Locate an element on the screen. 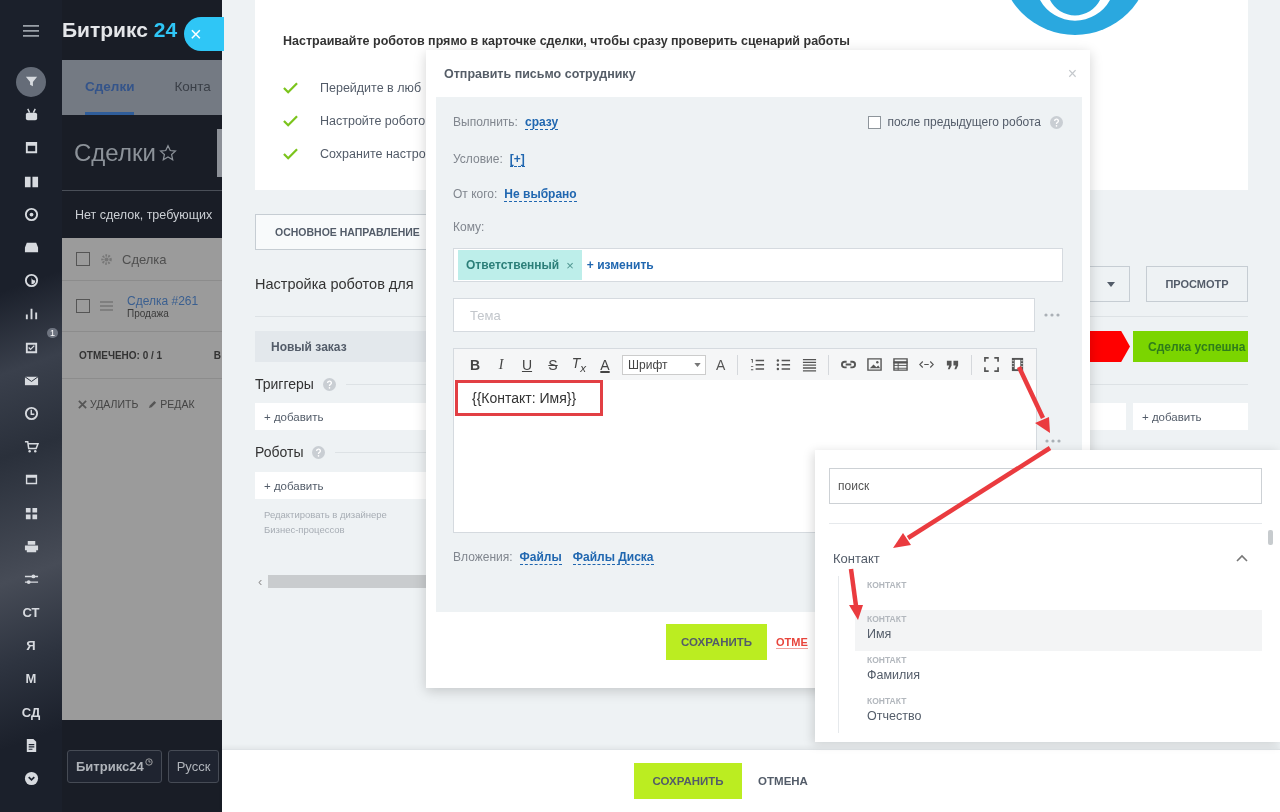 The height and width of the screenshot is (812, 1280). sidebar-item: СД is located at coordinates (31, 712).